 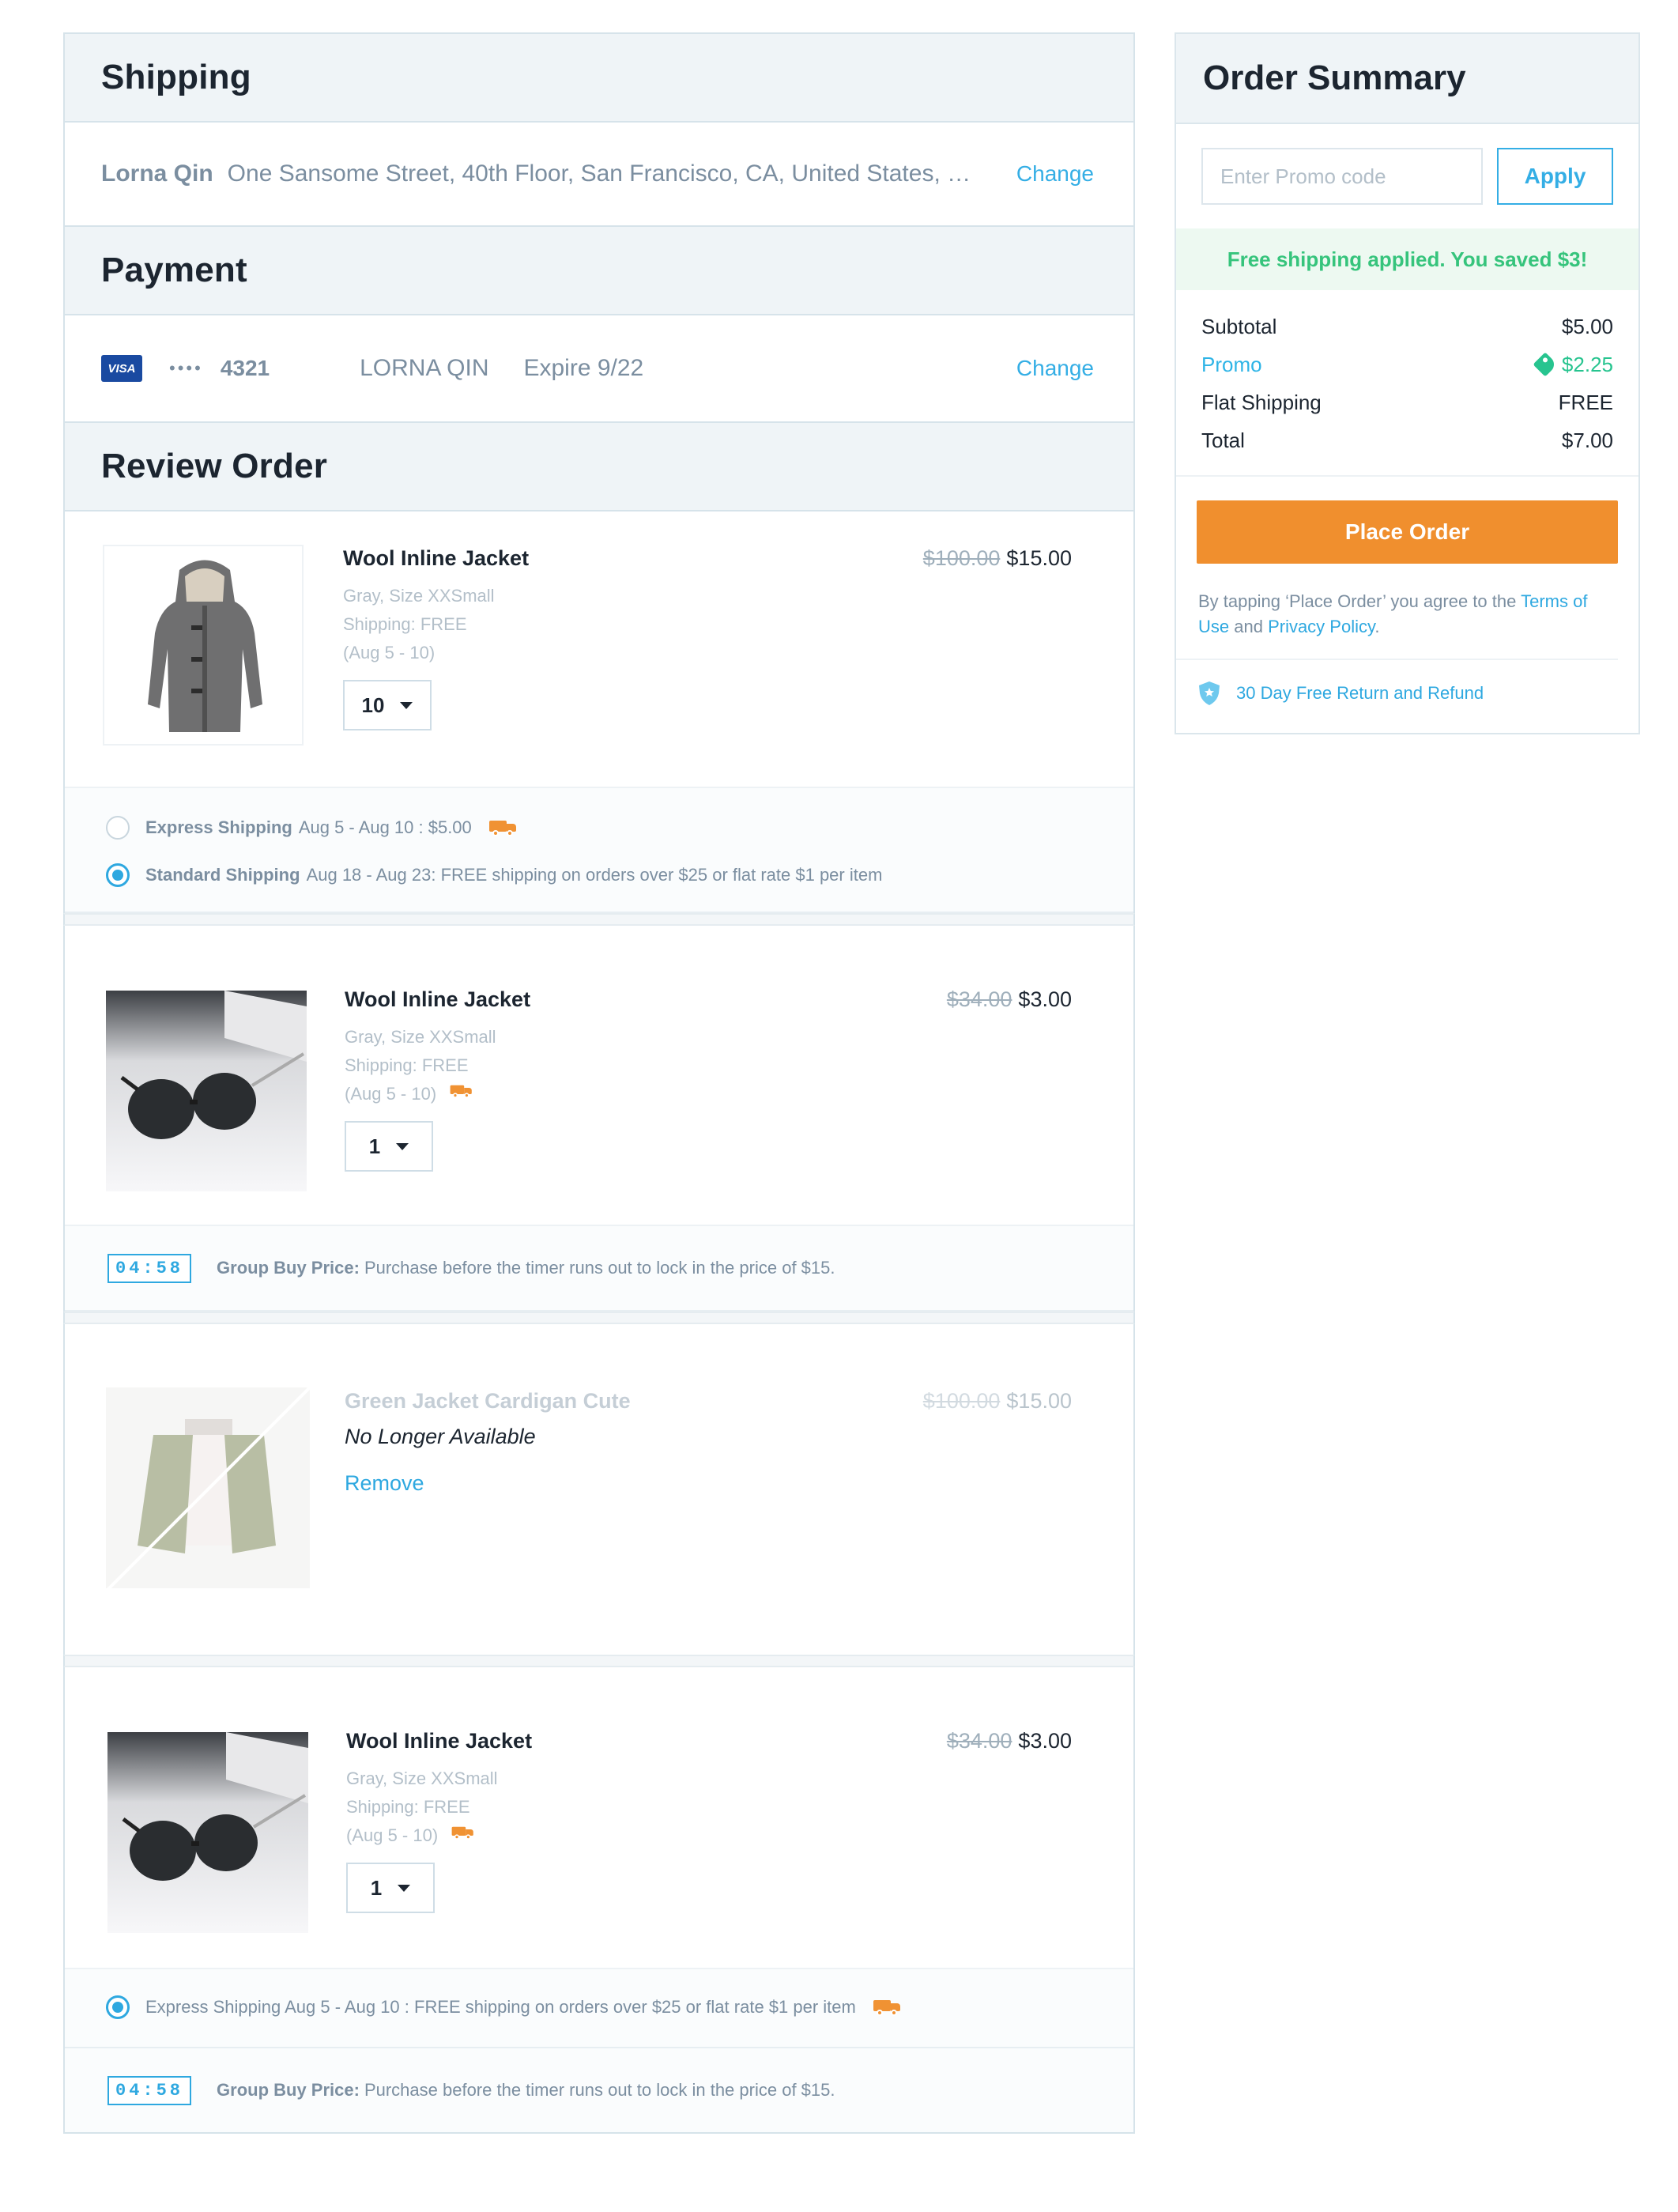 What do you see at coordinates (1407, 259) in the screenshot?
I see `promo-saved-message: Free shipping applied. You saved $3!` at bounding box center [1407, 259].